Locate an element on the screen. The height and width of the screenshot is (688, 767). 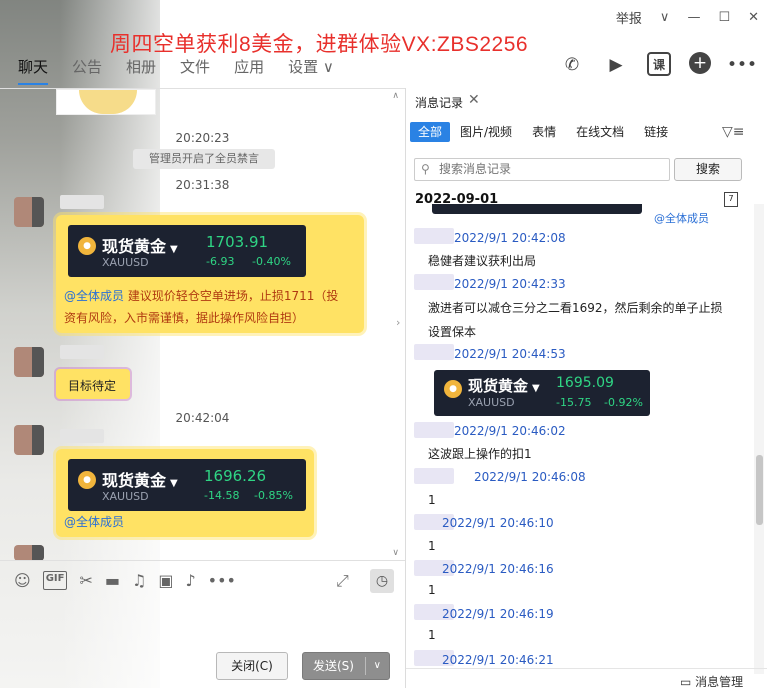
ad-banner-text: 周四空单获利8美金，进群体验VX:ZBS2256 is located at coordinates (319, 44).